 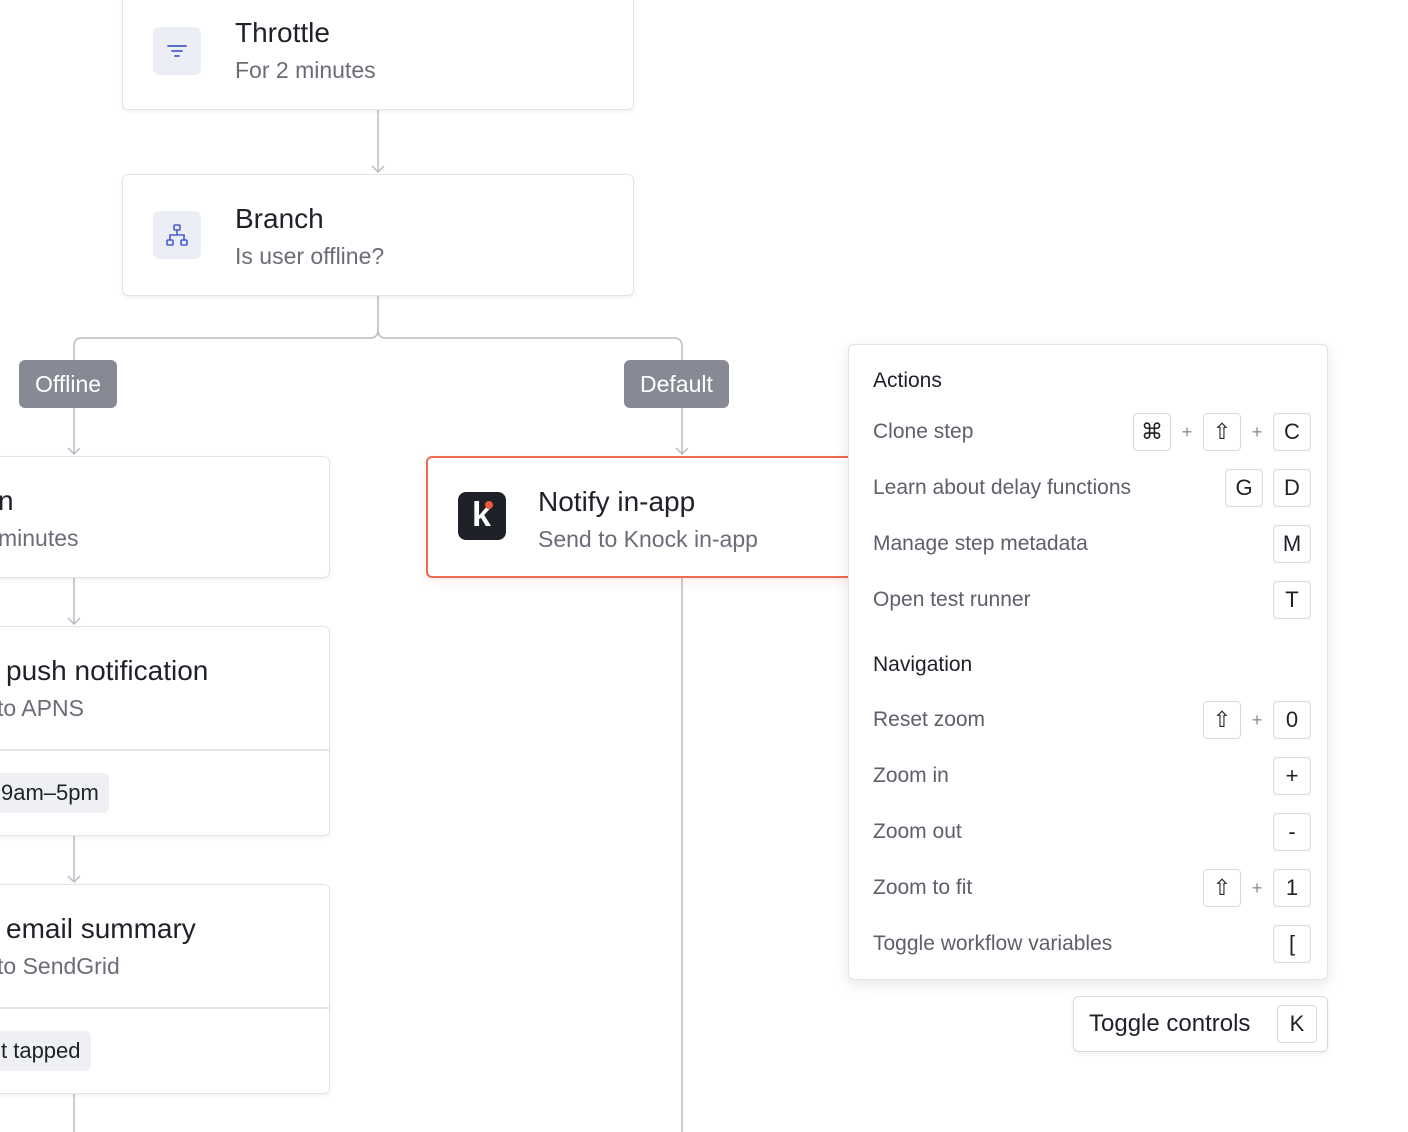 What do you see at coordinates (482, 516) in the screenshot?
I see `knock-logo-icon: k` at bounding box center [482, 516].